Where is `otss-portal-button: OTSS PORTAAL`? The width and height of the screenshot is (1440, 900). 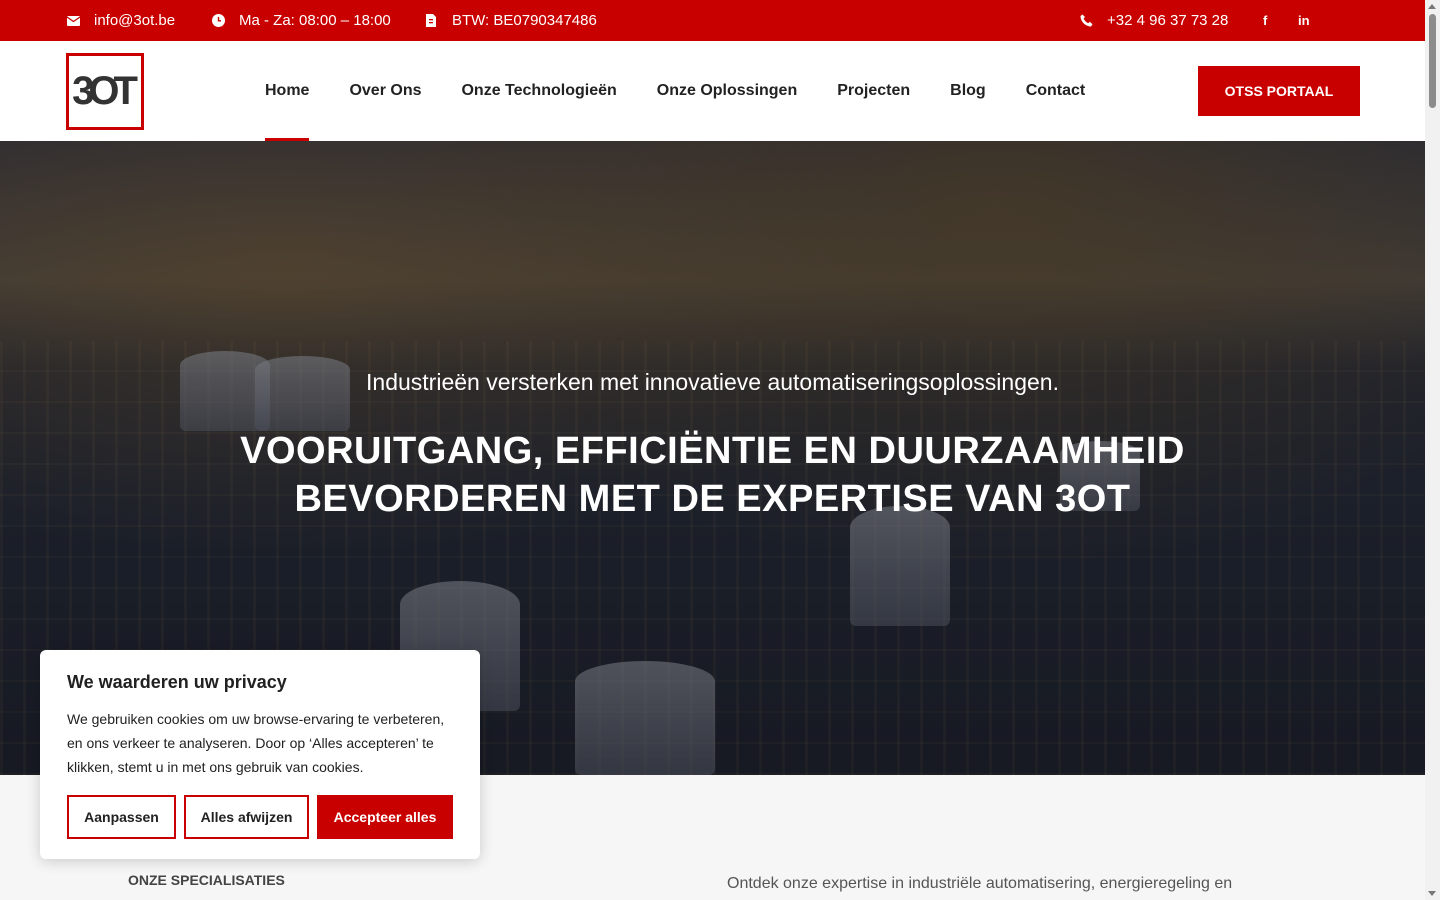
otss-portal-button: OTSS PORTAAL is located at coordinates (1279, 91).